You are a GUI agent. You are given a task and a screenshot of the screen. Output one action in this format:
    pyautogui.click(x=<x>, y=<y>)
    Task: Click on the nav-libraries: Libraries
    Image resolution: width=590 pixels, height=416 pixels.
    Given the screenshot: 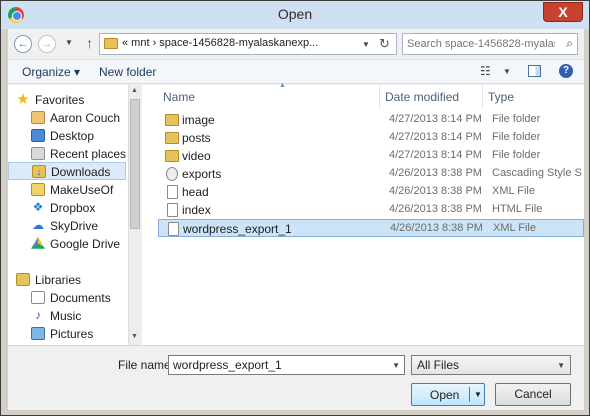 What is the action you would take?
    pyautogui.click(x=67, y=280)
    